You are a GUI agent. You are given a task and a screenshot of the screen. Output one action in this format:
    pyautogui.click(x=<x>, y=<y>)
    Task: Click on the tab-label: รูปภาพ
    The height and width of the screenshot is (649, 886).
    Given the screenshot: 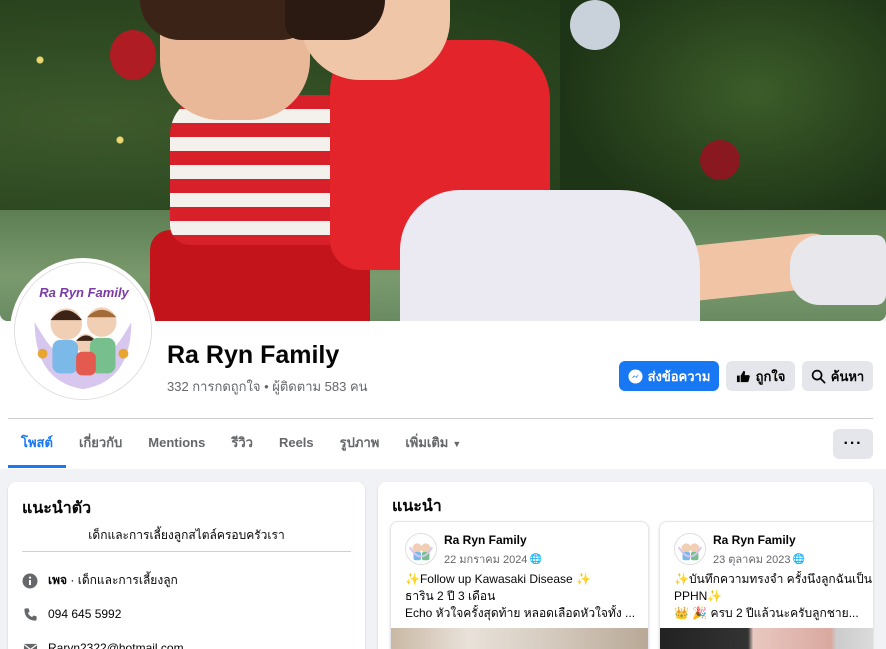 What is the action you would take?
    pyautogui.click(x=359, y=442)
    